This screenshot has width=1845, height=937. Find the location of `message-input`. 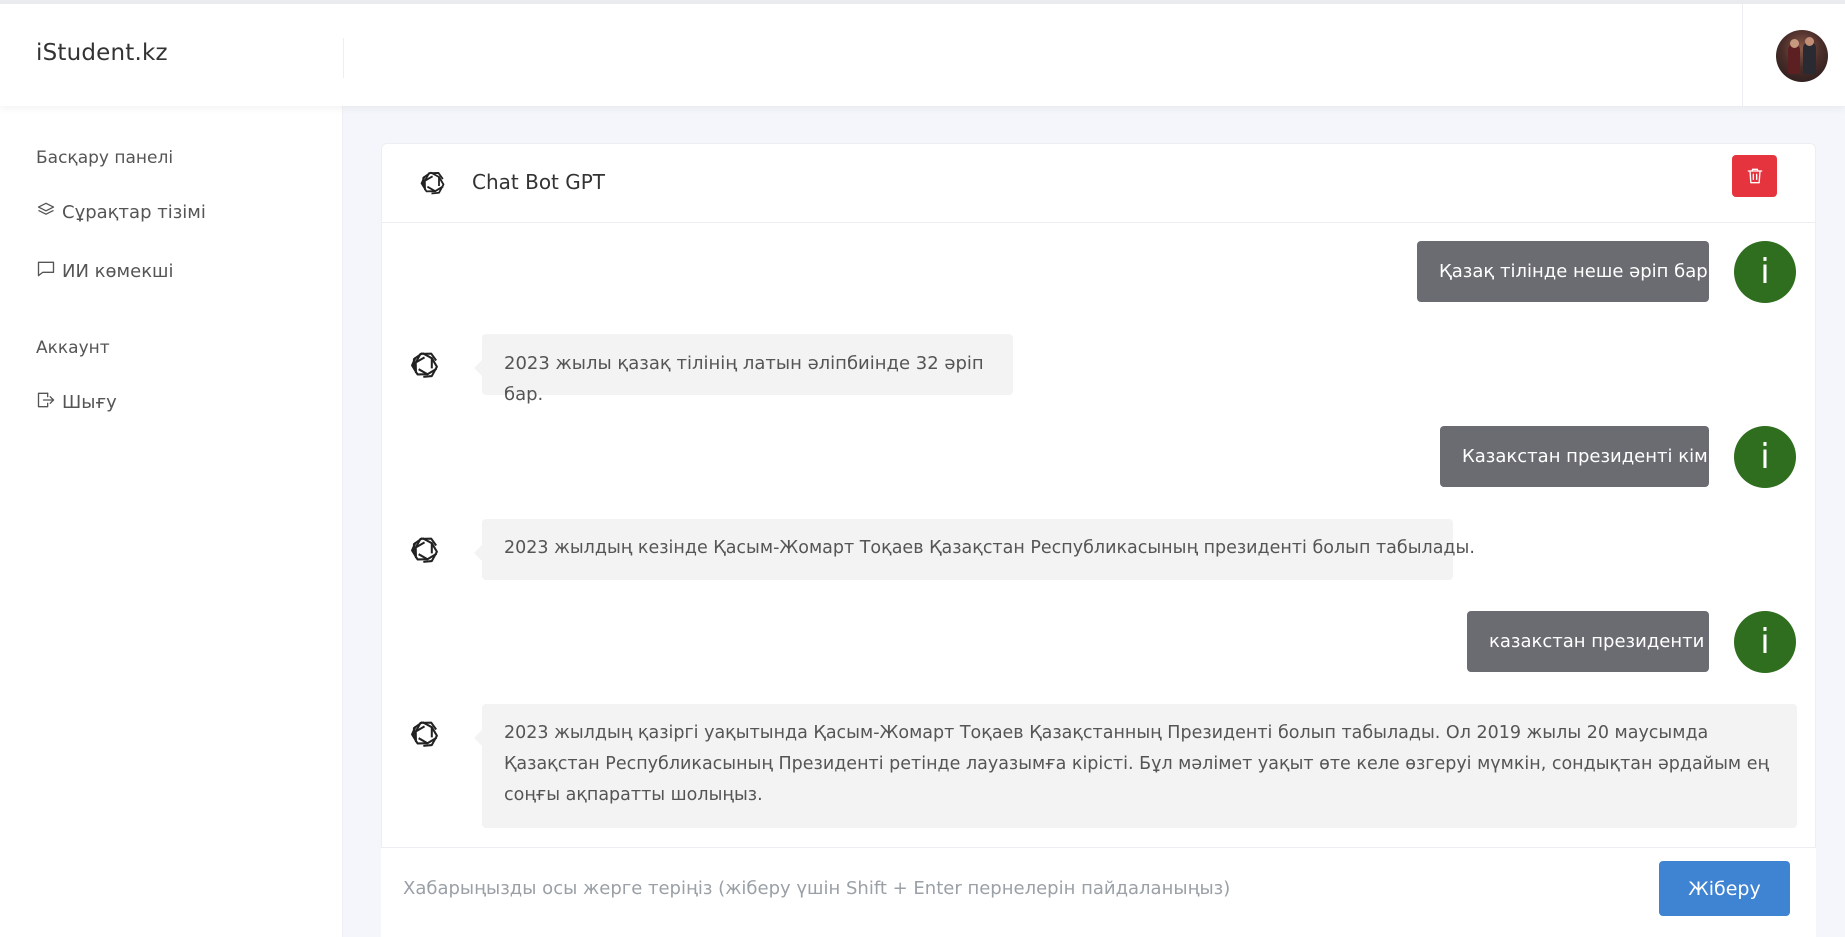

message-input is located at coordinates (928, 888).